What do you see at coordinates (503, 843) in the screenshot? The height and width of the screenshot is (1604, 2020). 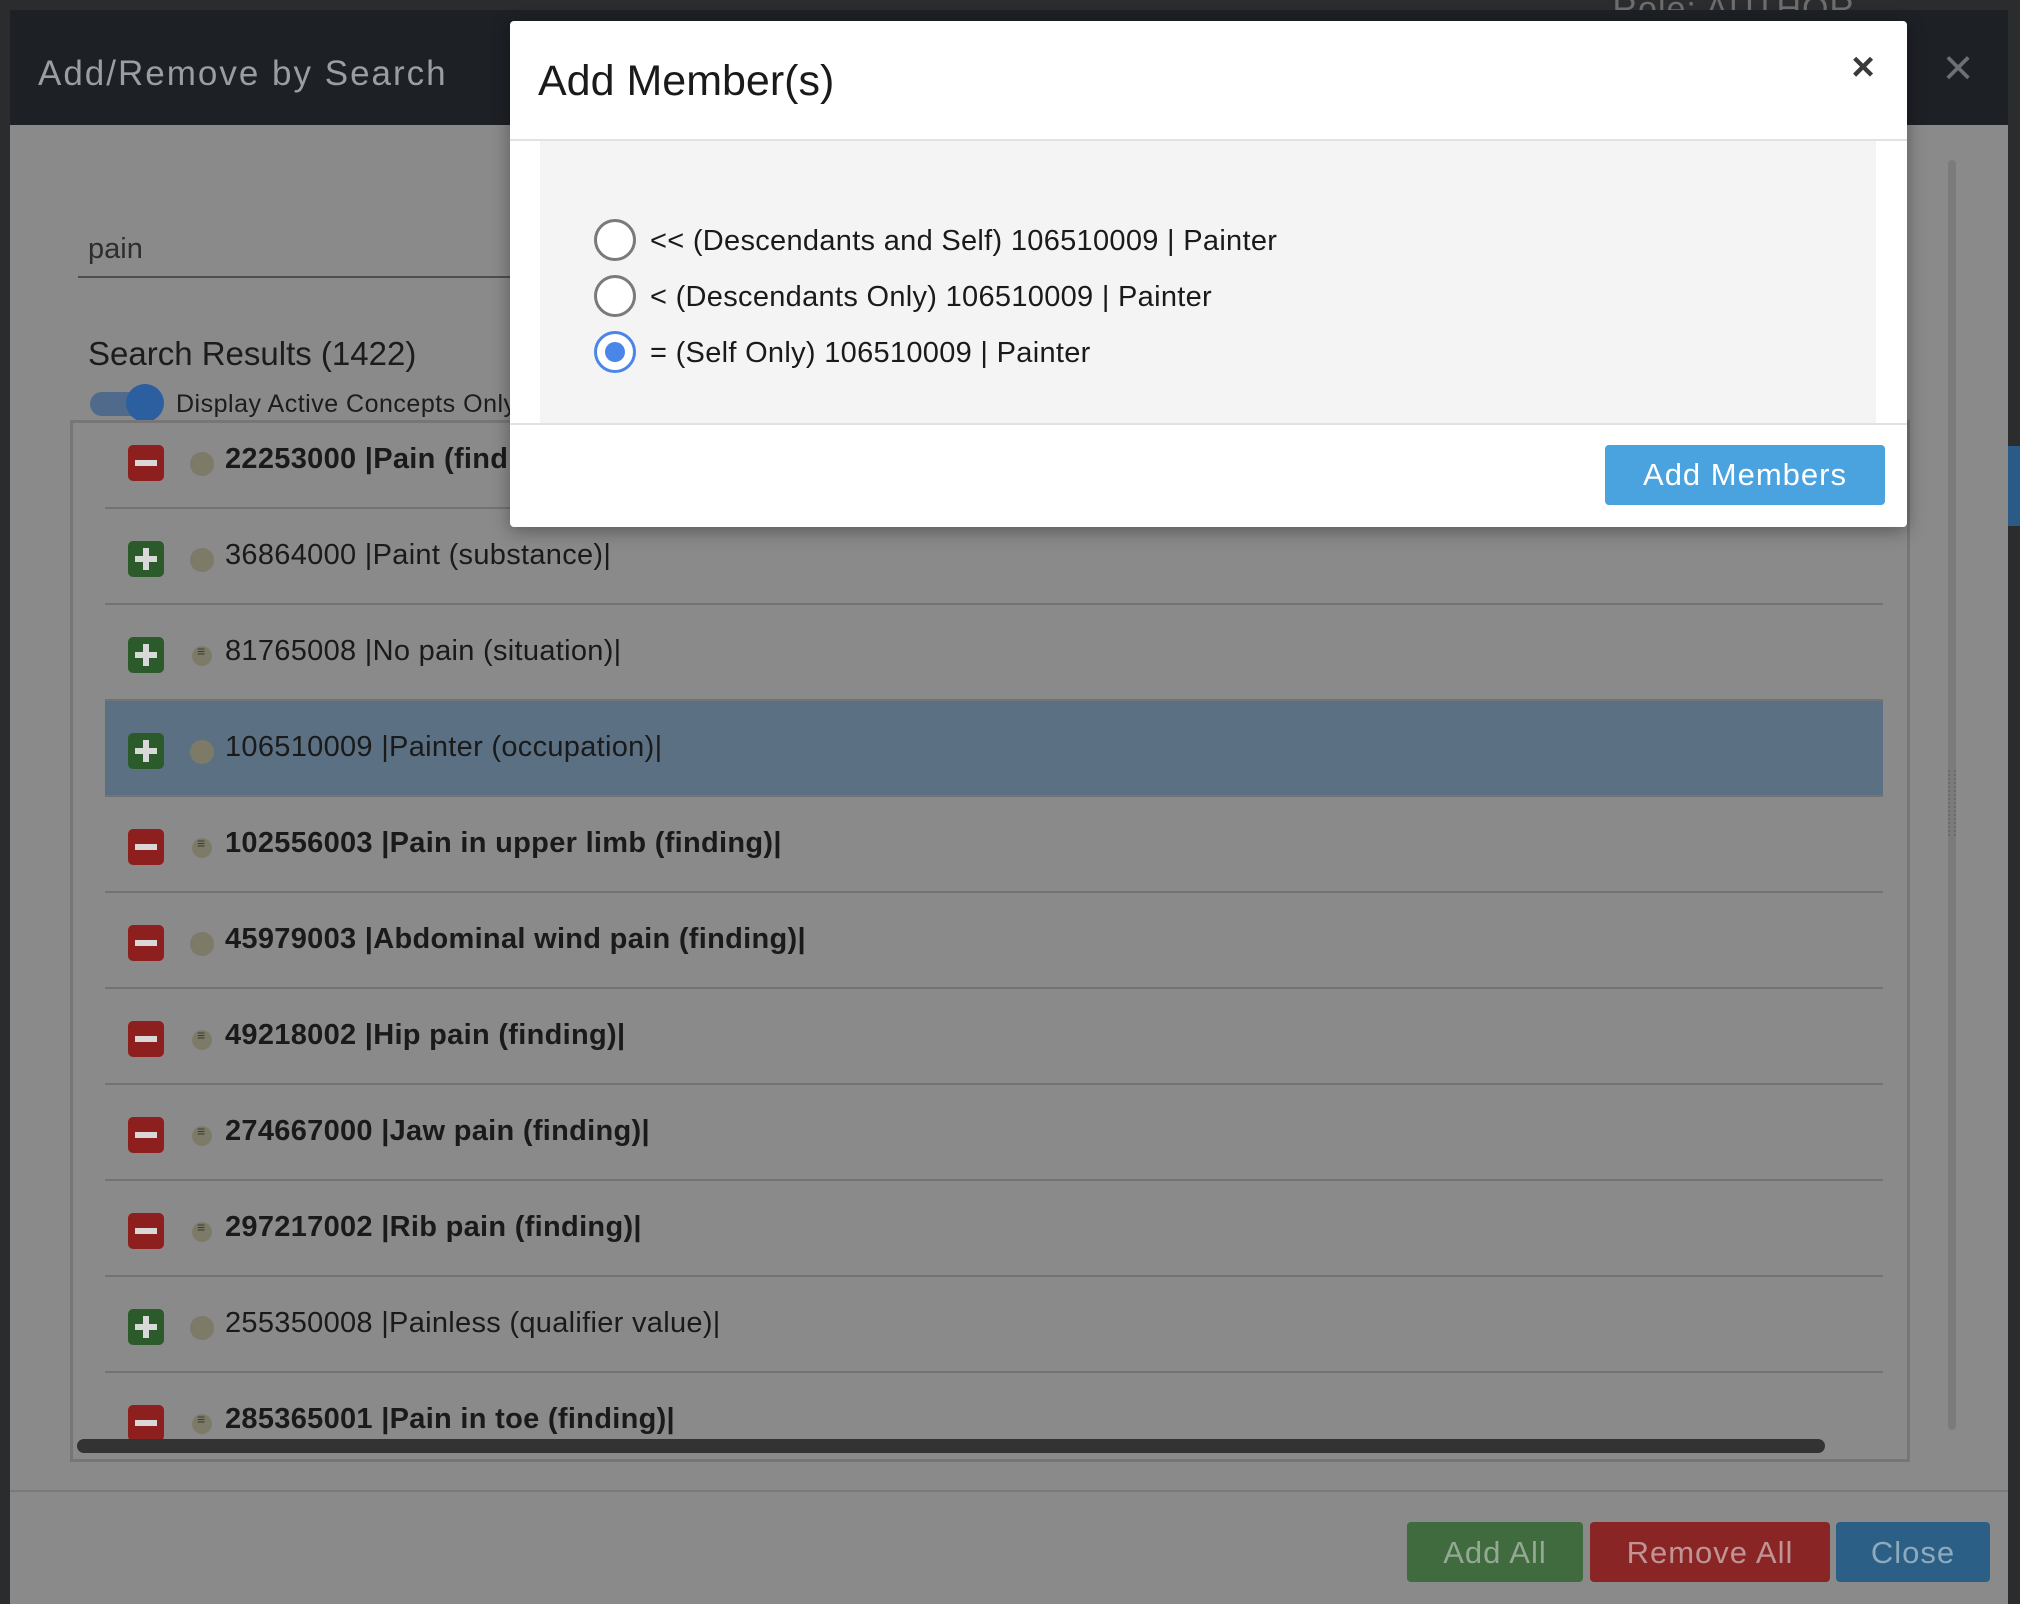 I see `result-label: 102556003 |Pain in upper limb (finding)|` at bounding box center [503, 843].